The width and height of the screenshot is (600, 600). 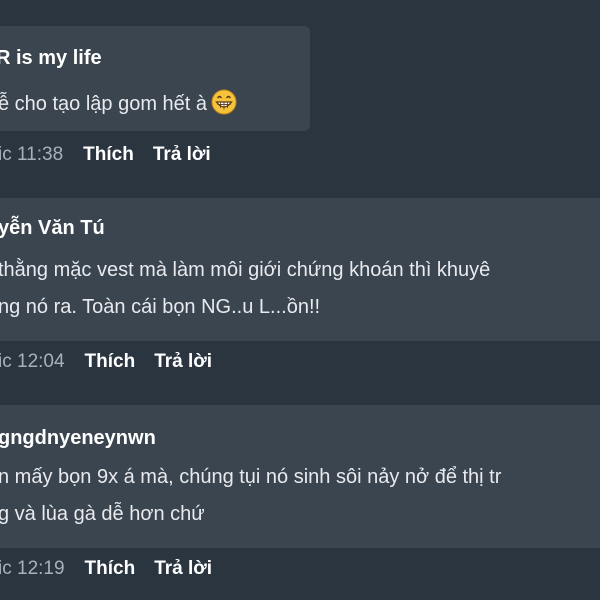 What do you see at coordinates (32, 362) in the screenshot?
I see `timestamp: ic 12:04` at bounding box center [32, 362].